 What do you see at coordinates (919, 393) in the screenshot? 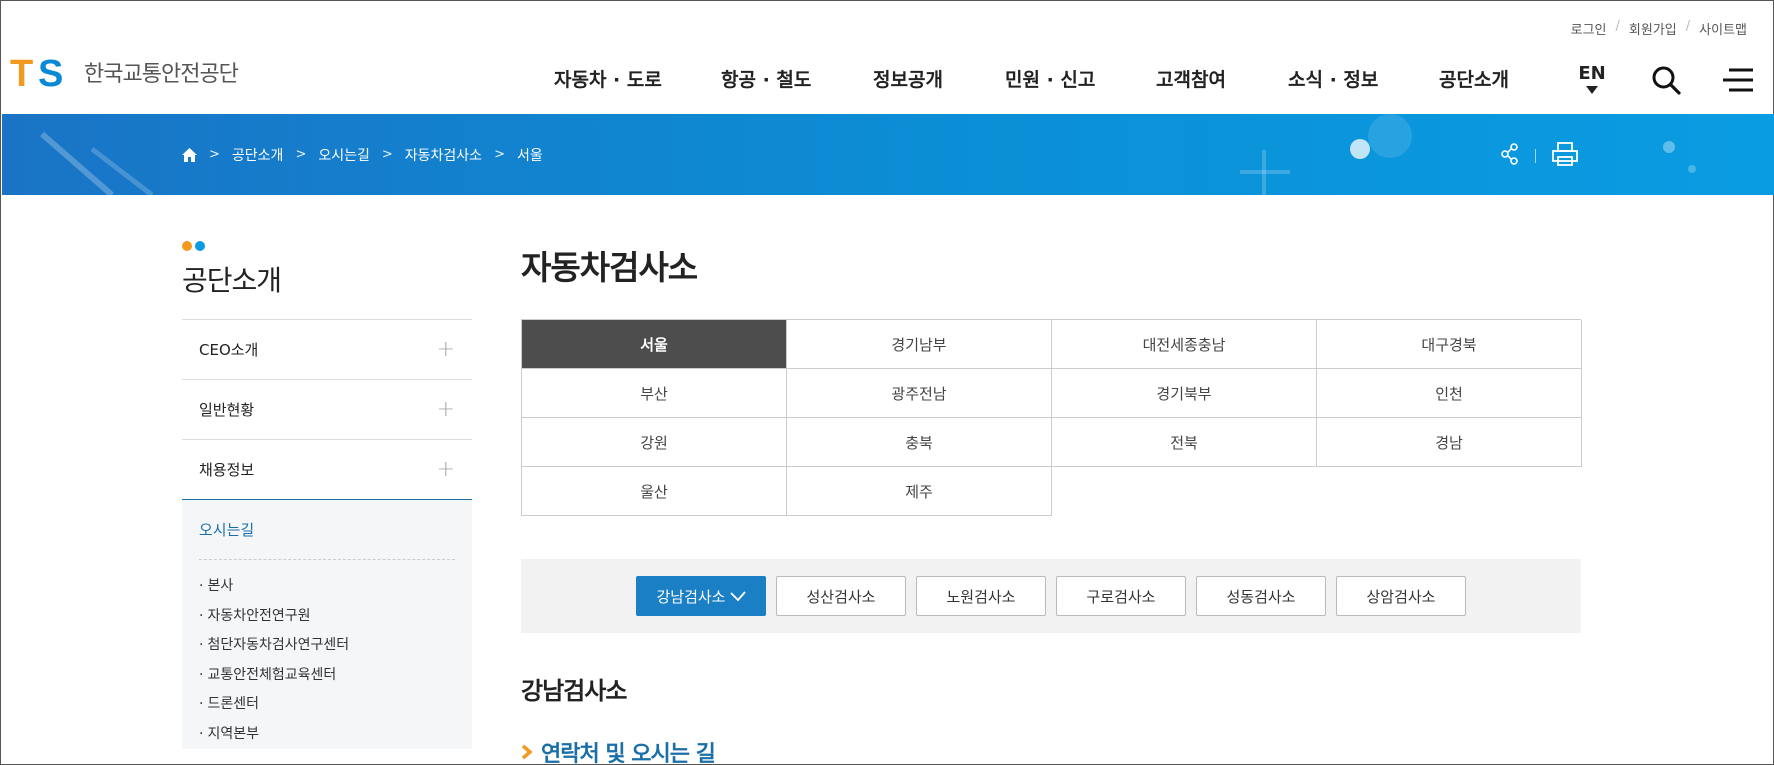
I see `region-tab: 광주전남` at bounding box center [919, 393].